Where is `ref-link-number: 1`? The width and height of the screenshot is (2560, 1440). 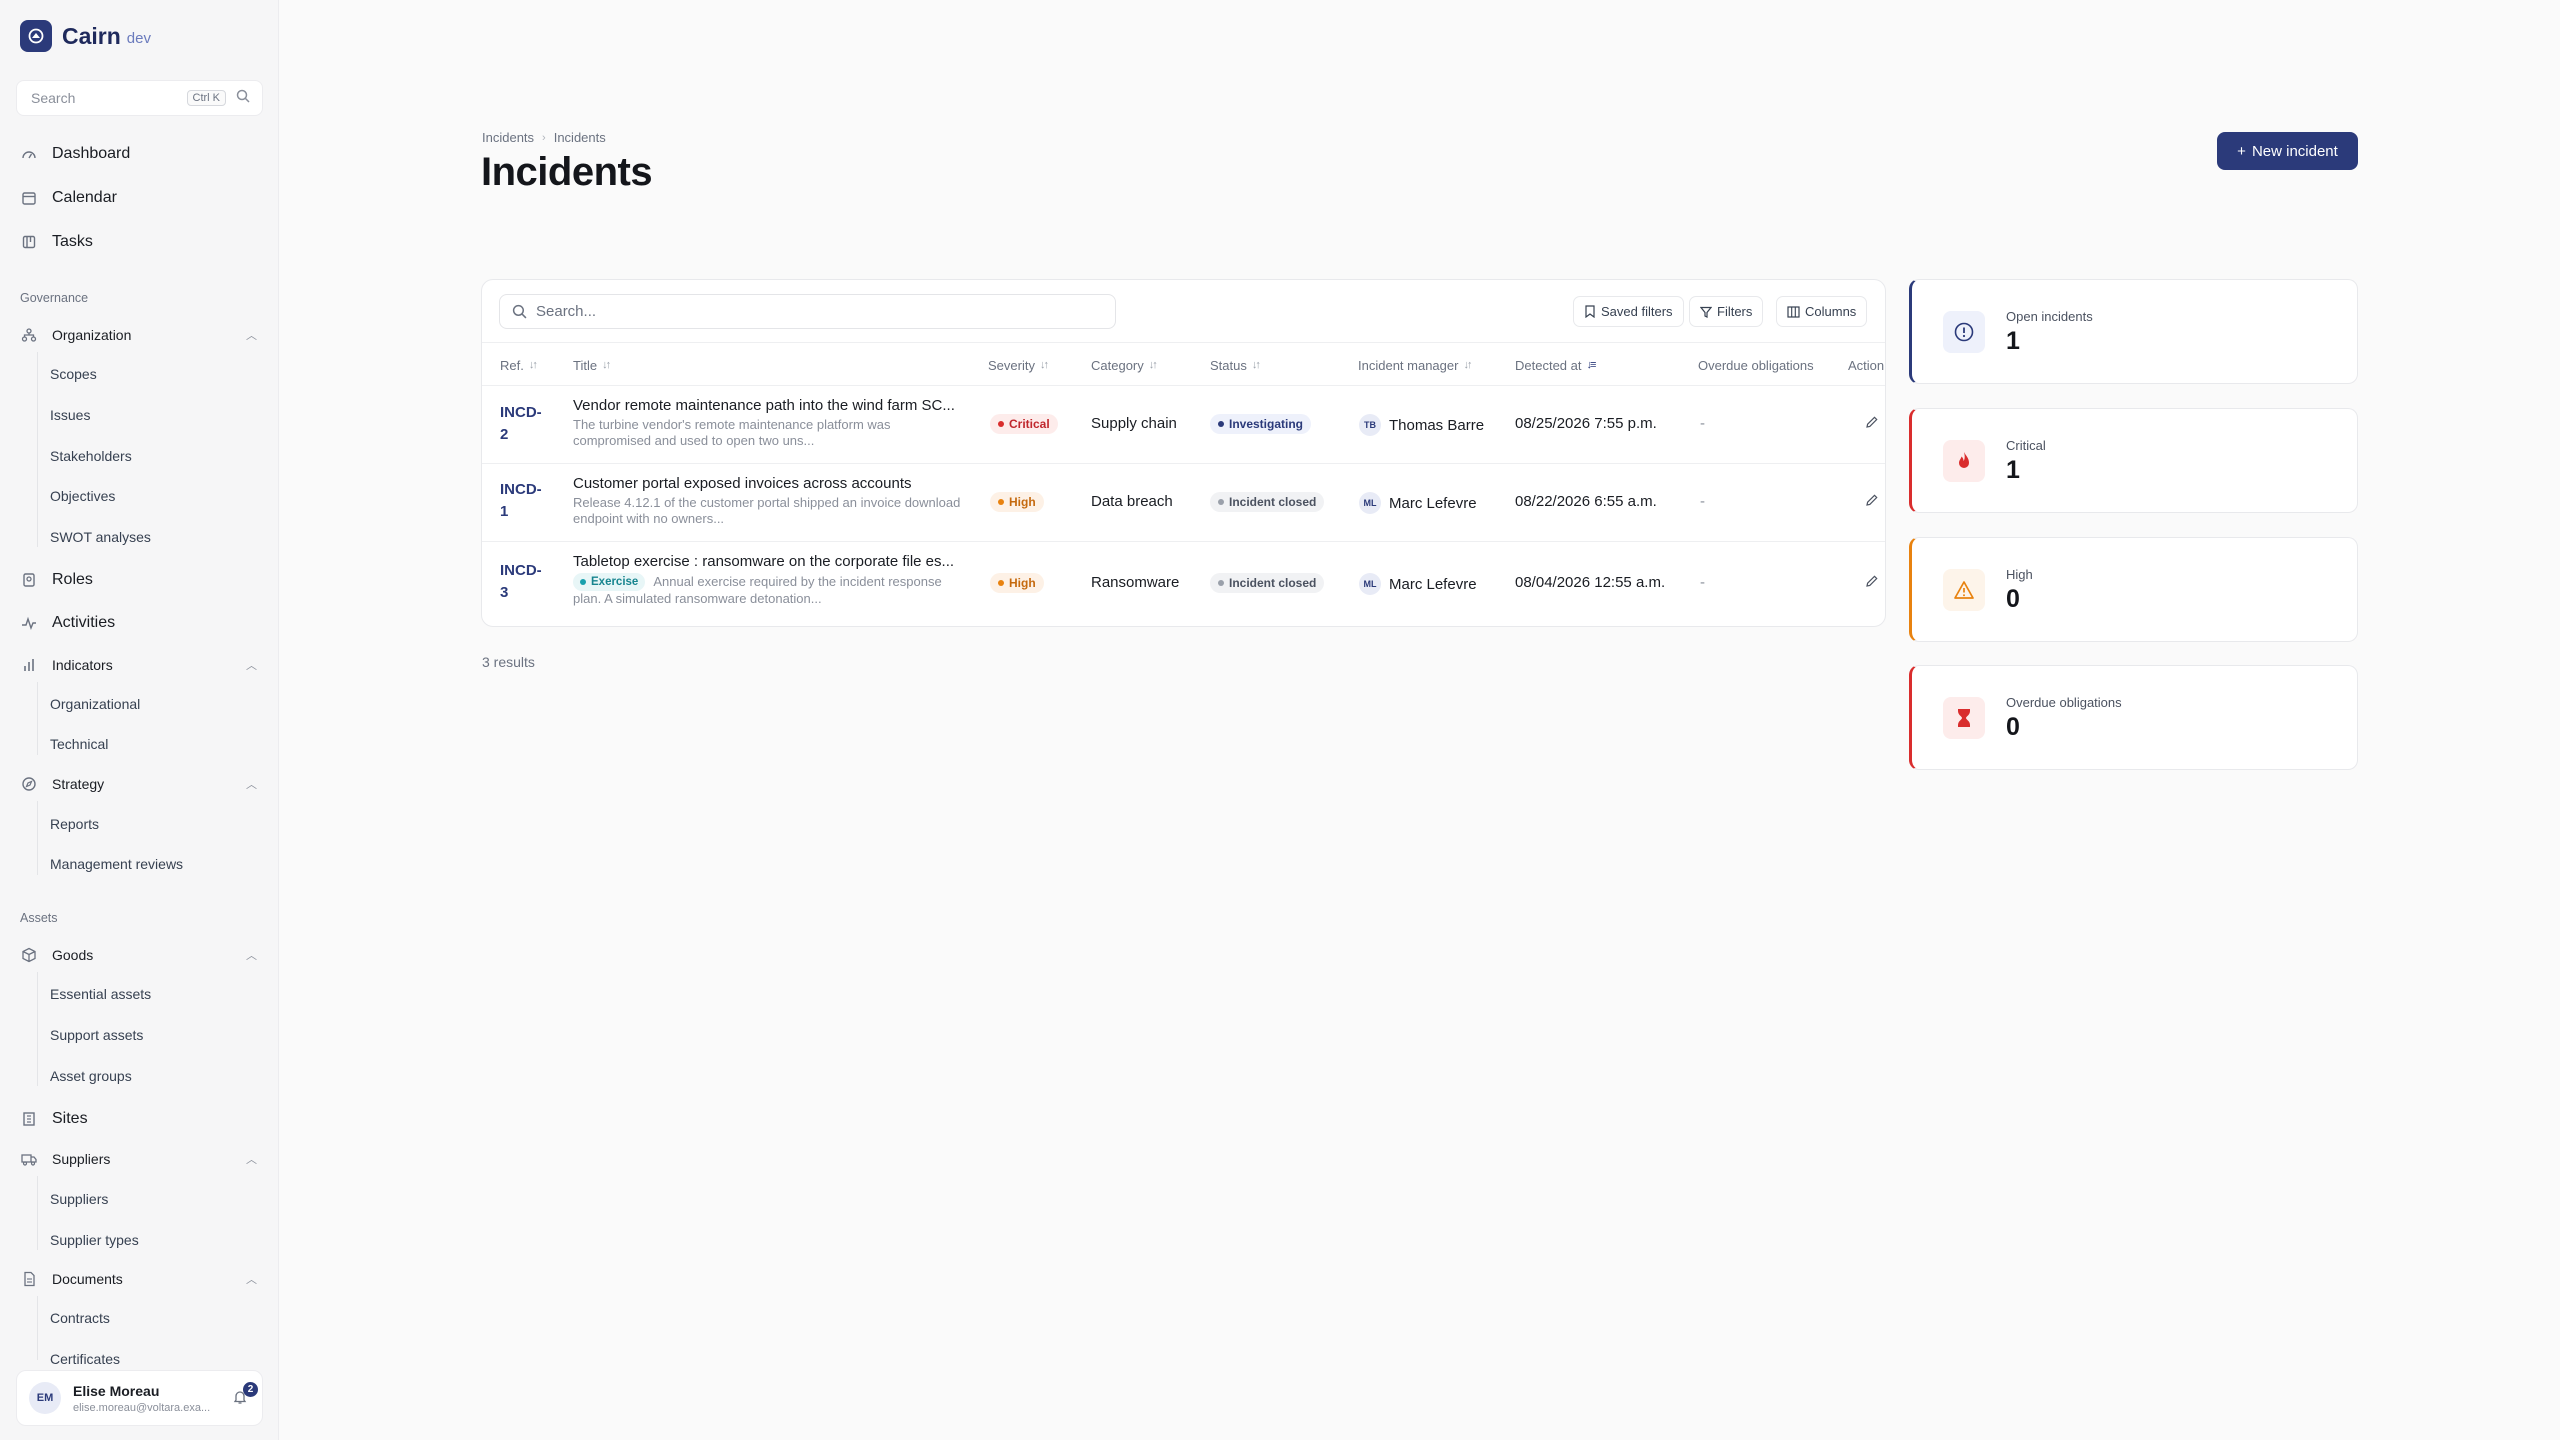
ref-link-number: 1 is located at coordinates (504, 511).